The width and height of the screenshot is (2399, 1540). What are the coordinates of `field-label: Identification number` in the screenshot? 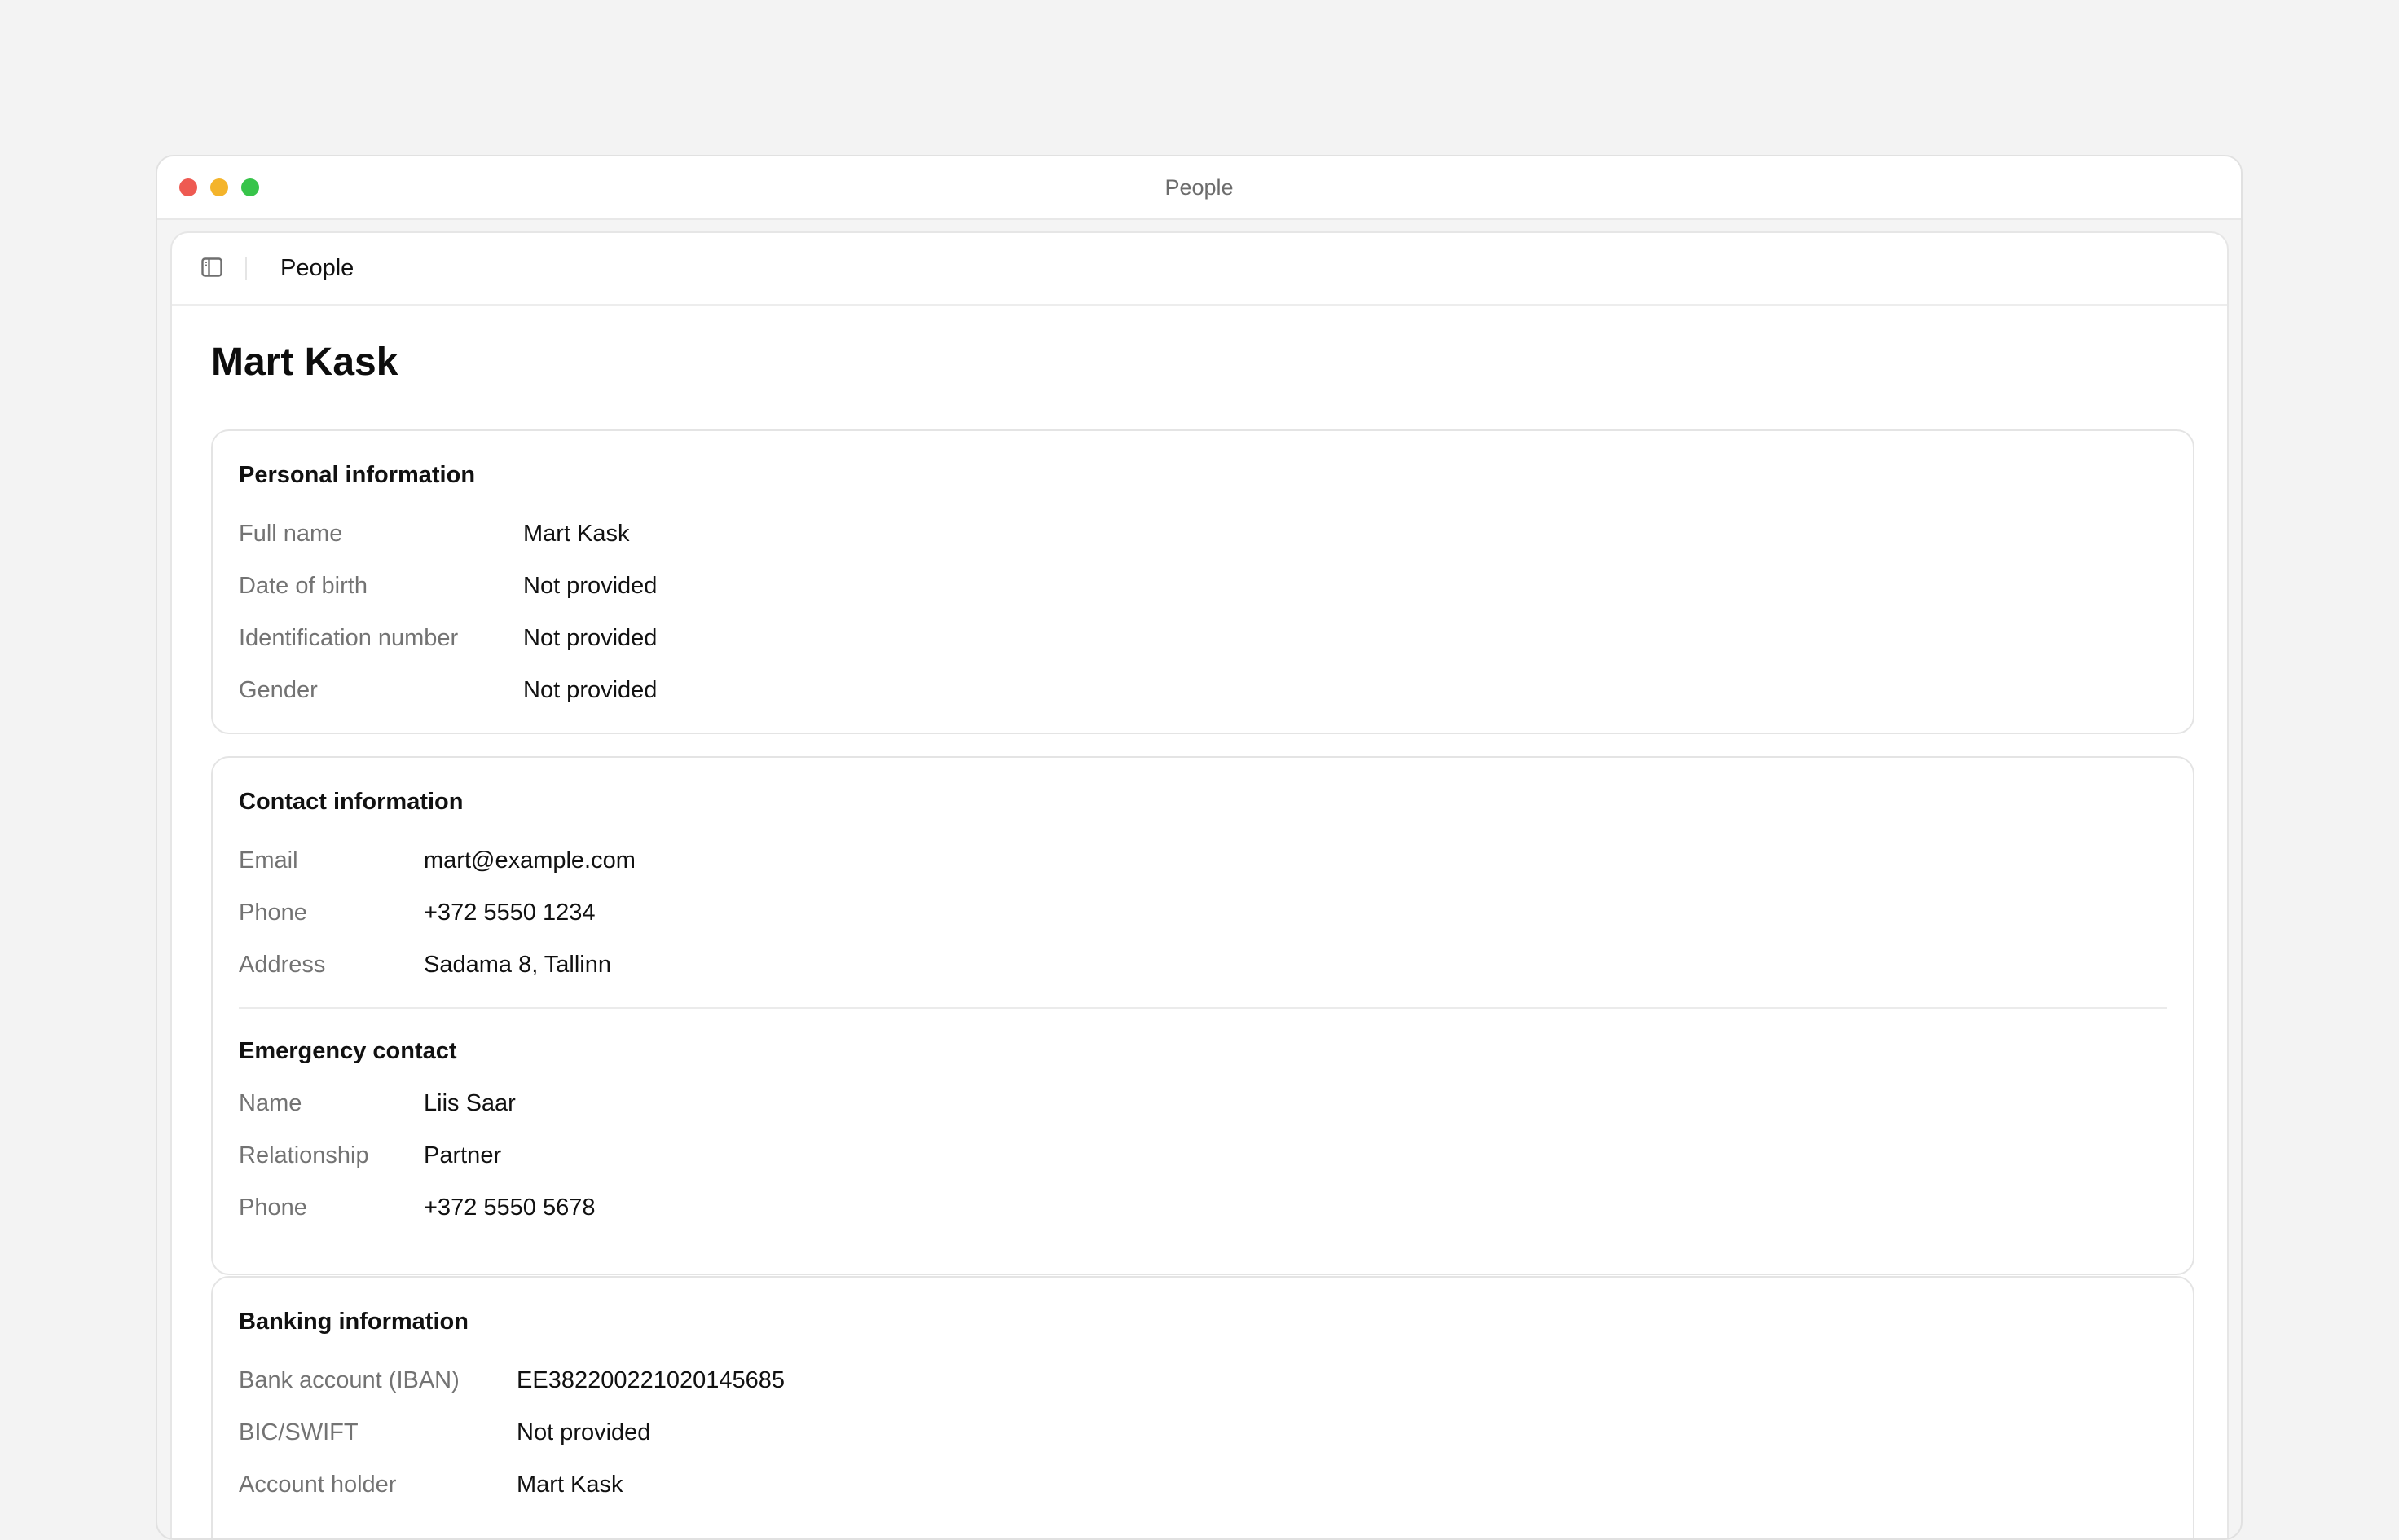 It's located at (349, 638).